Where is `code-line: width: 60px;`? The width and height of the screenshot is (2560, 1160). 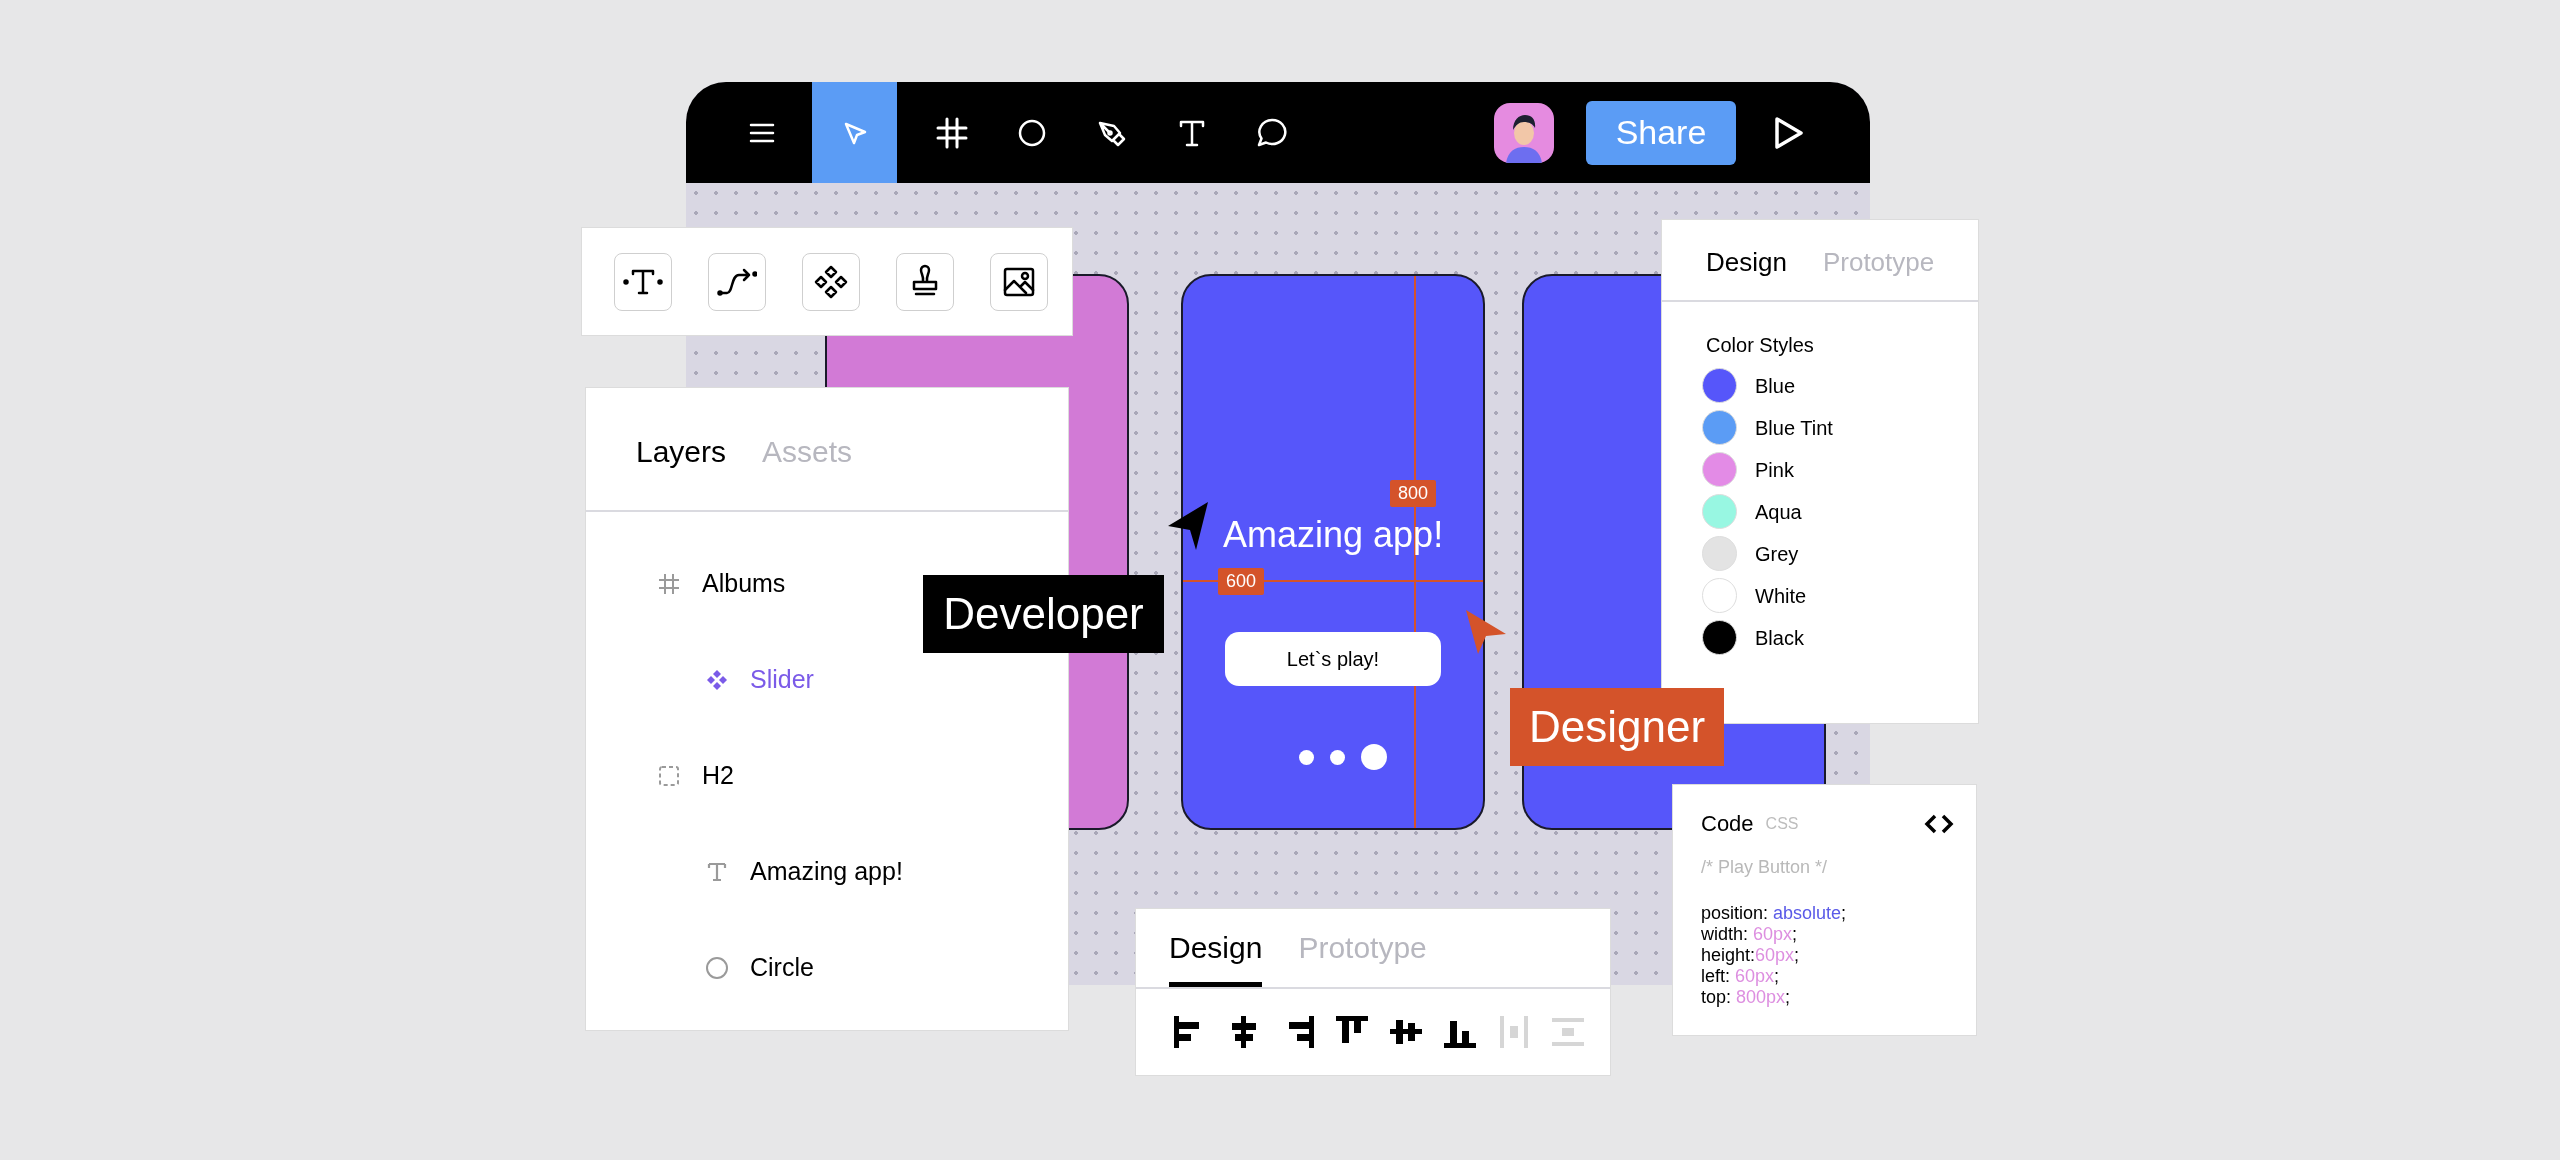 code-line: width: 60px; is located at coordinates (1750, 934).